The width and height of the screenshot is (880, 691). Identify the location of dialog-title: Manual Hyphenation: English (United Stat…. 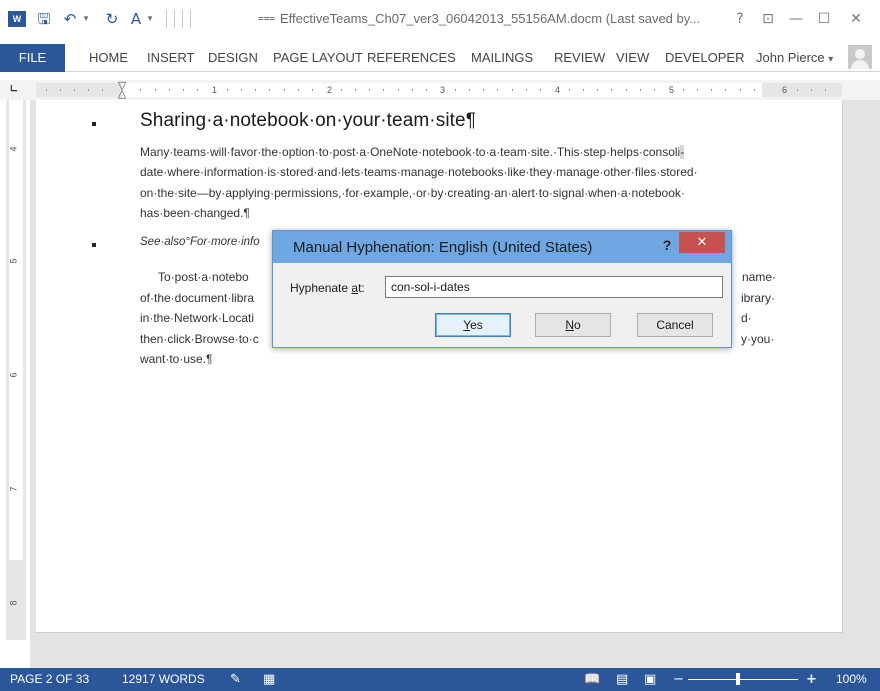
(443, 247).